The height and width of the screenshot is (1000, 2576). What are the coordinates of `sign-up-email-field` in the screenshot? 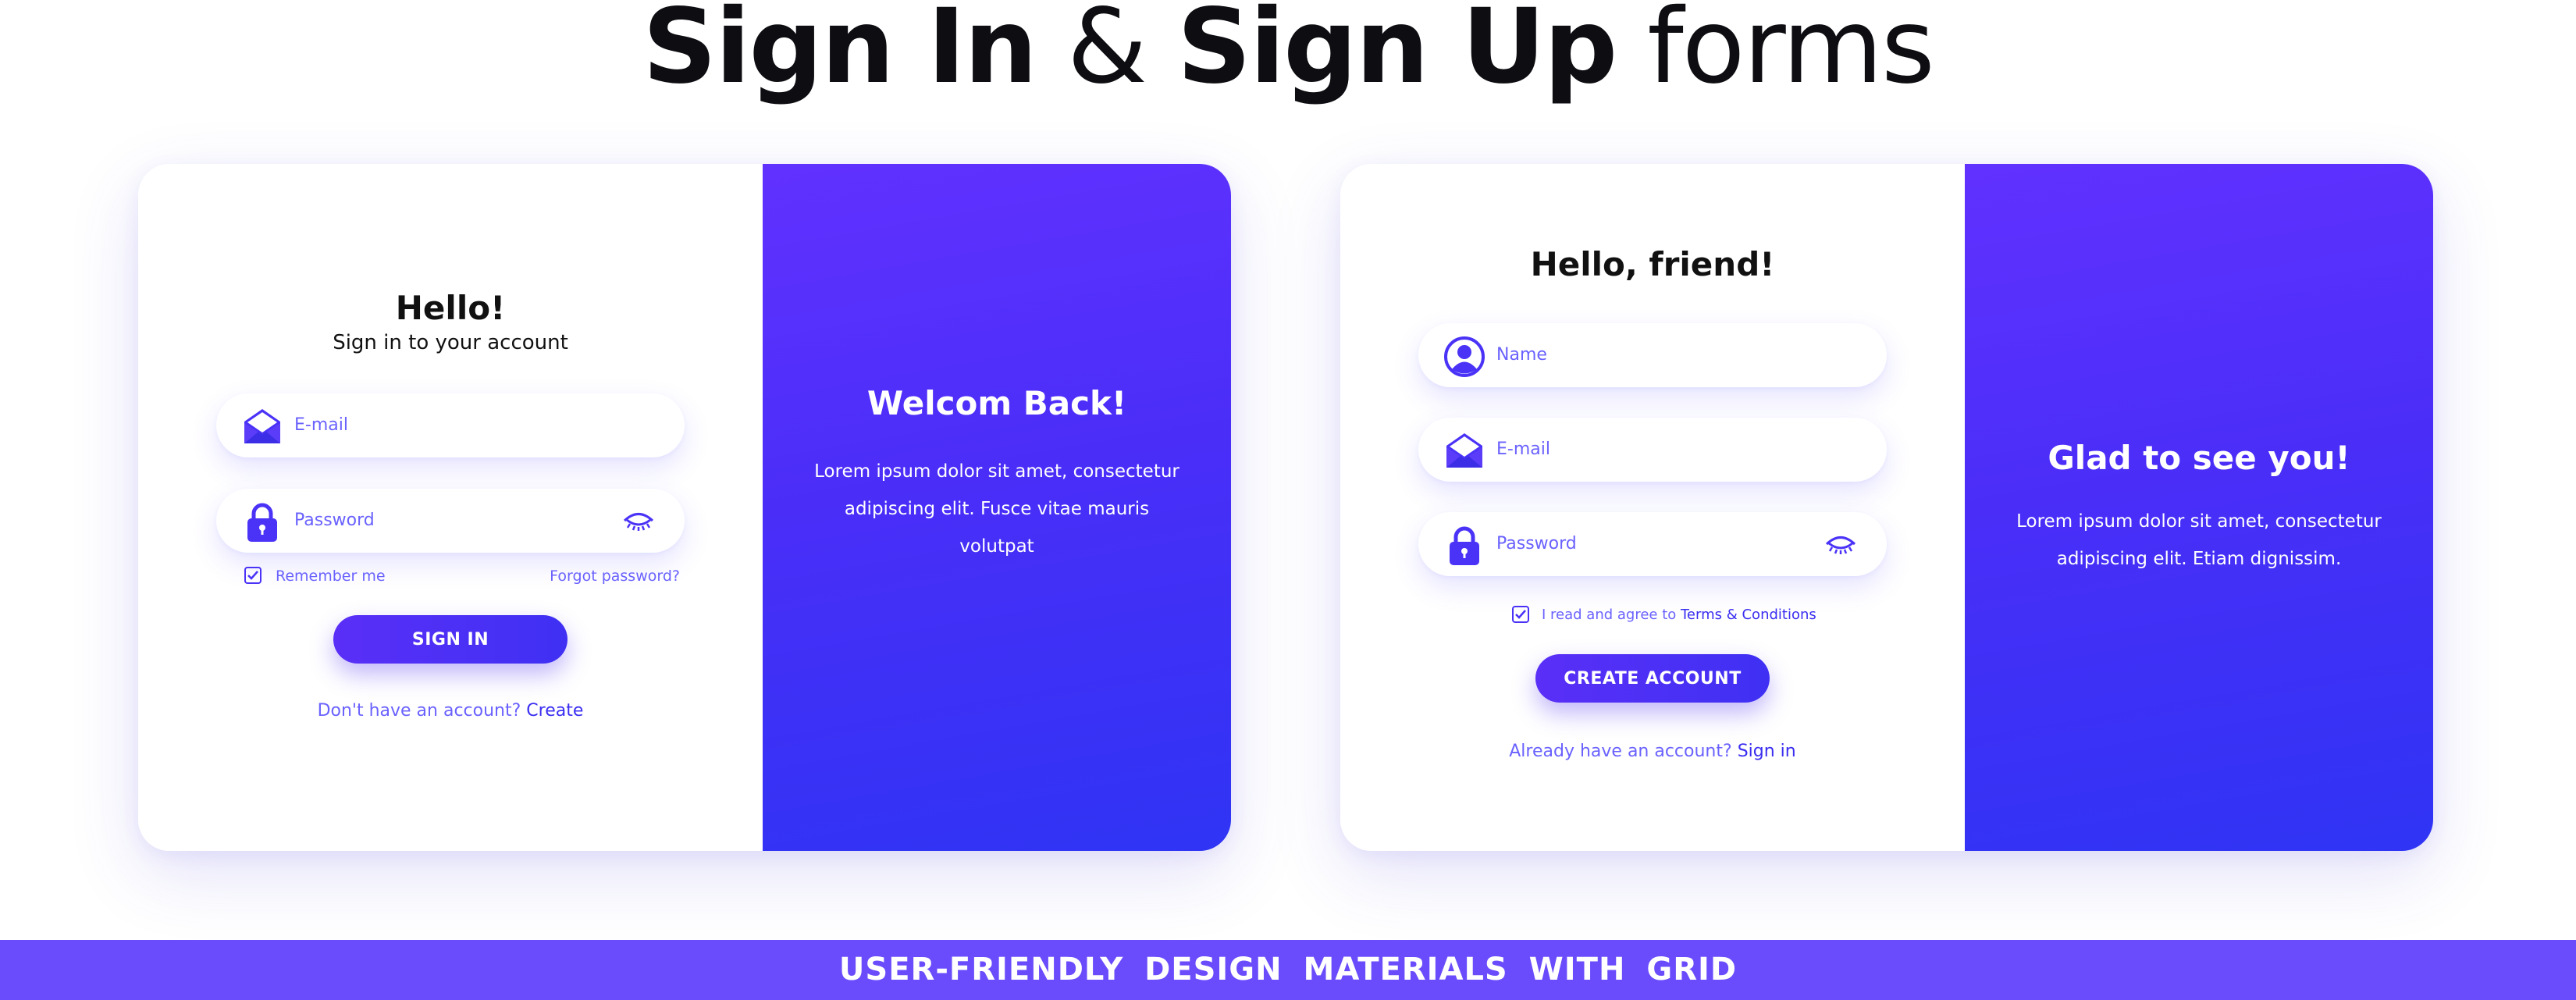 It's located at (1652, 450).